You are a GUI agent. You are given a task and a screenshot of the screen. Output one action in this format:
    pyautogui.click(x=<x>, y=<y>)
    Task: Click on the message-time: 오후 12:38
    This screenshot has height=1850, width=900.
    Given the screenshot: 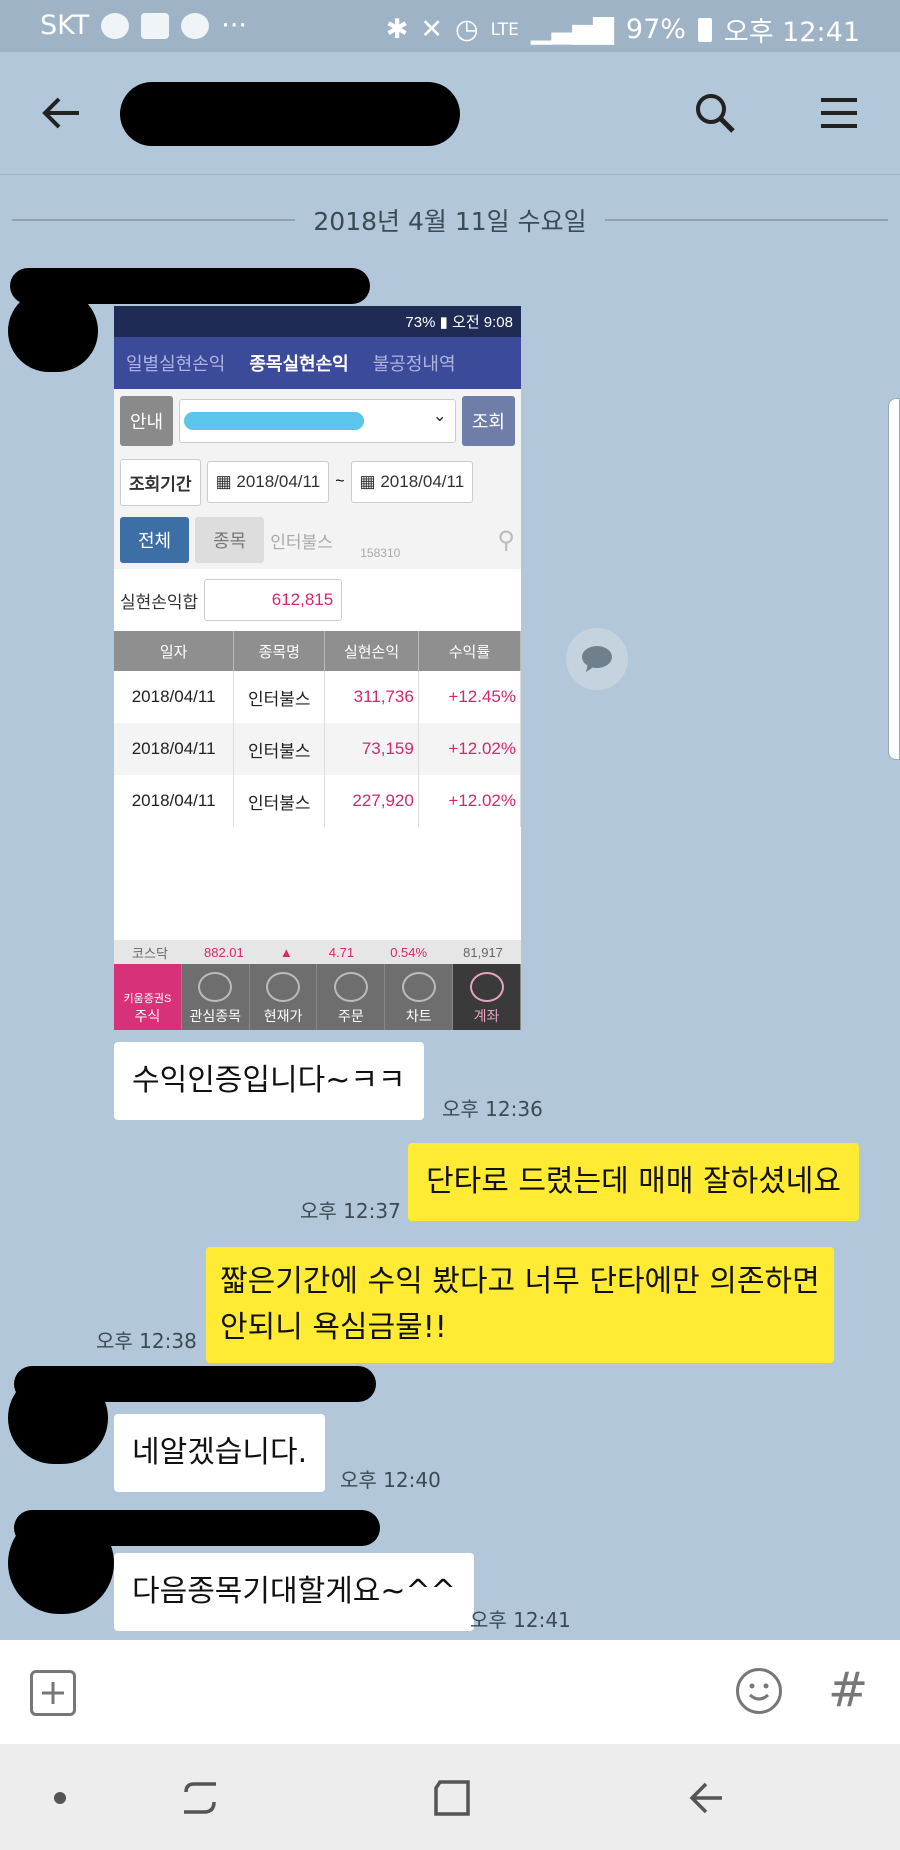 What is the action you would take?
    pyautogui.click(x=146, y=1341)
    